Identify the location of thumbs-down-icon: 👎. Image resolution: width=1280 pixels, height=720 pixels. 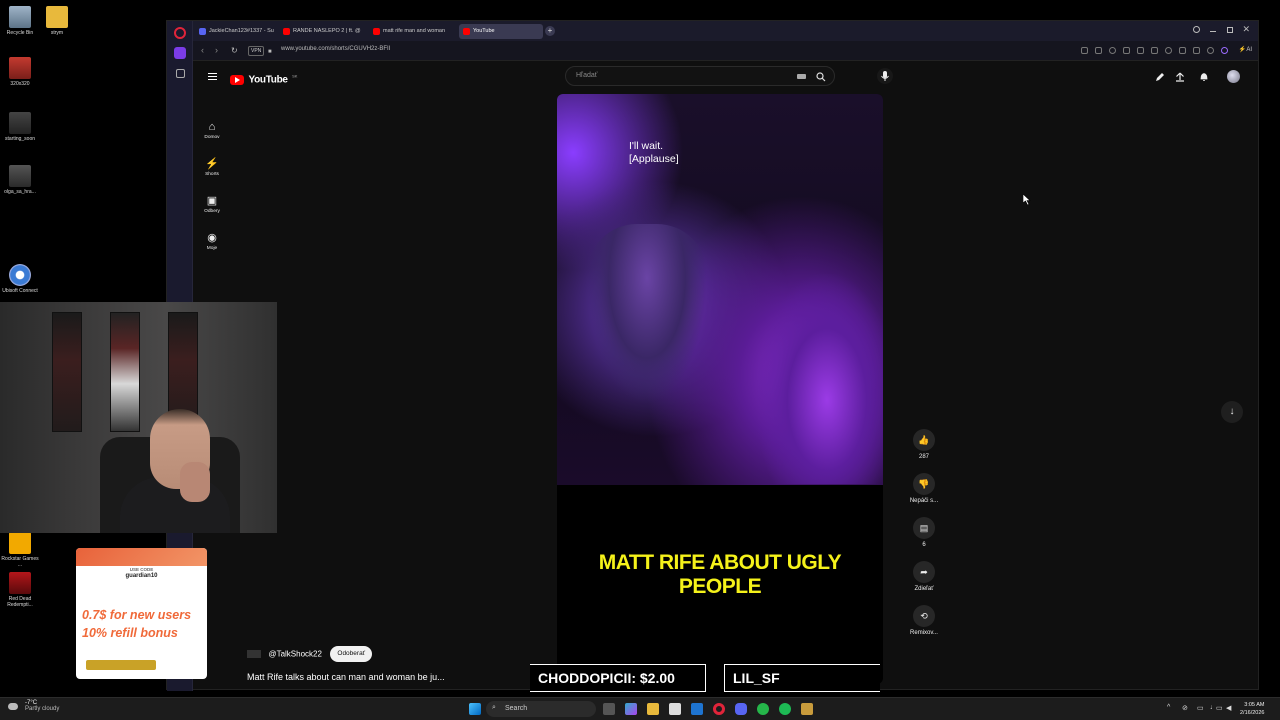
(924, 483).